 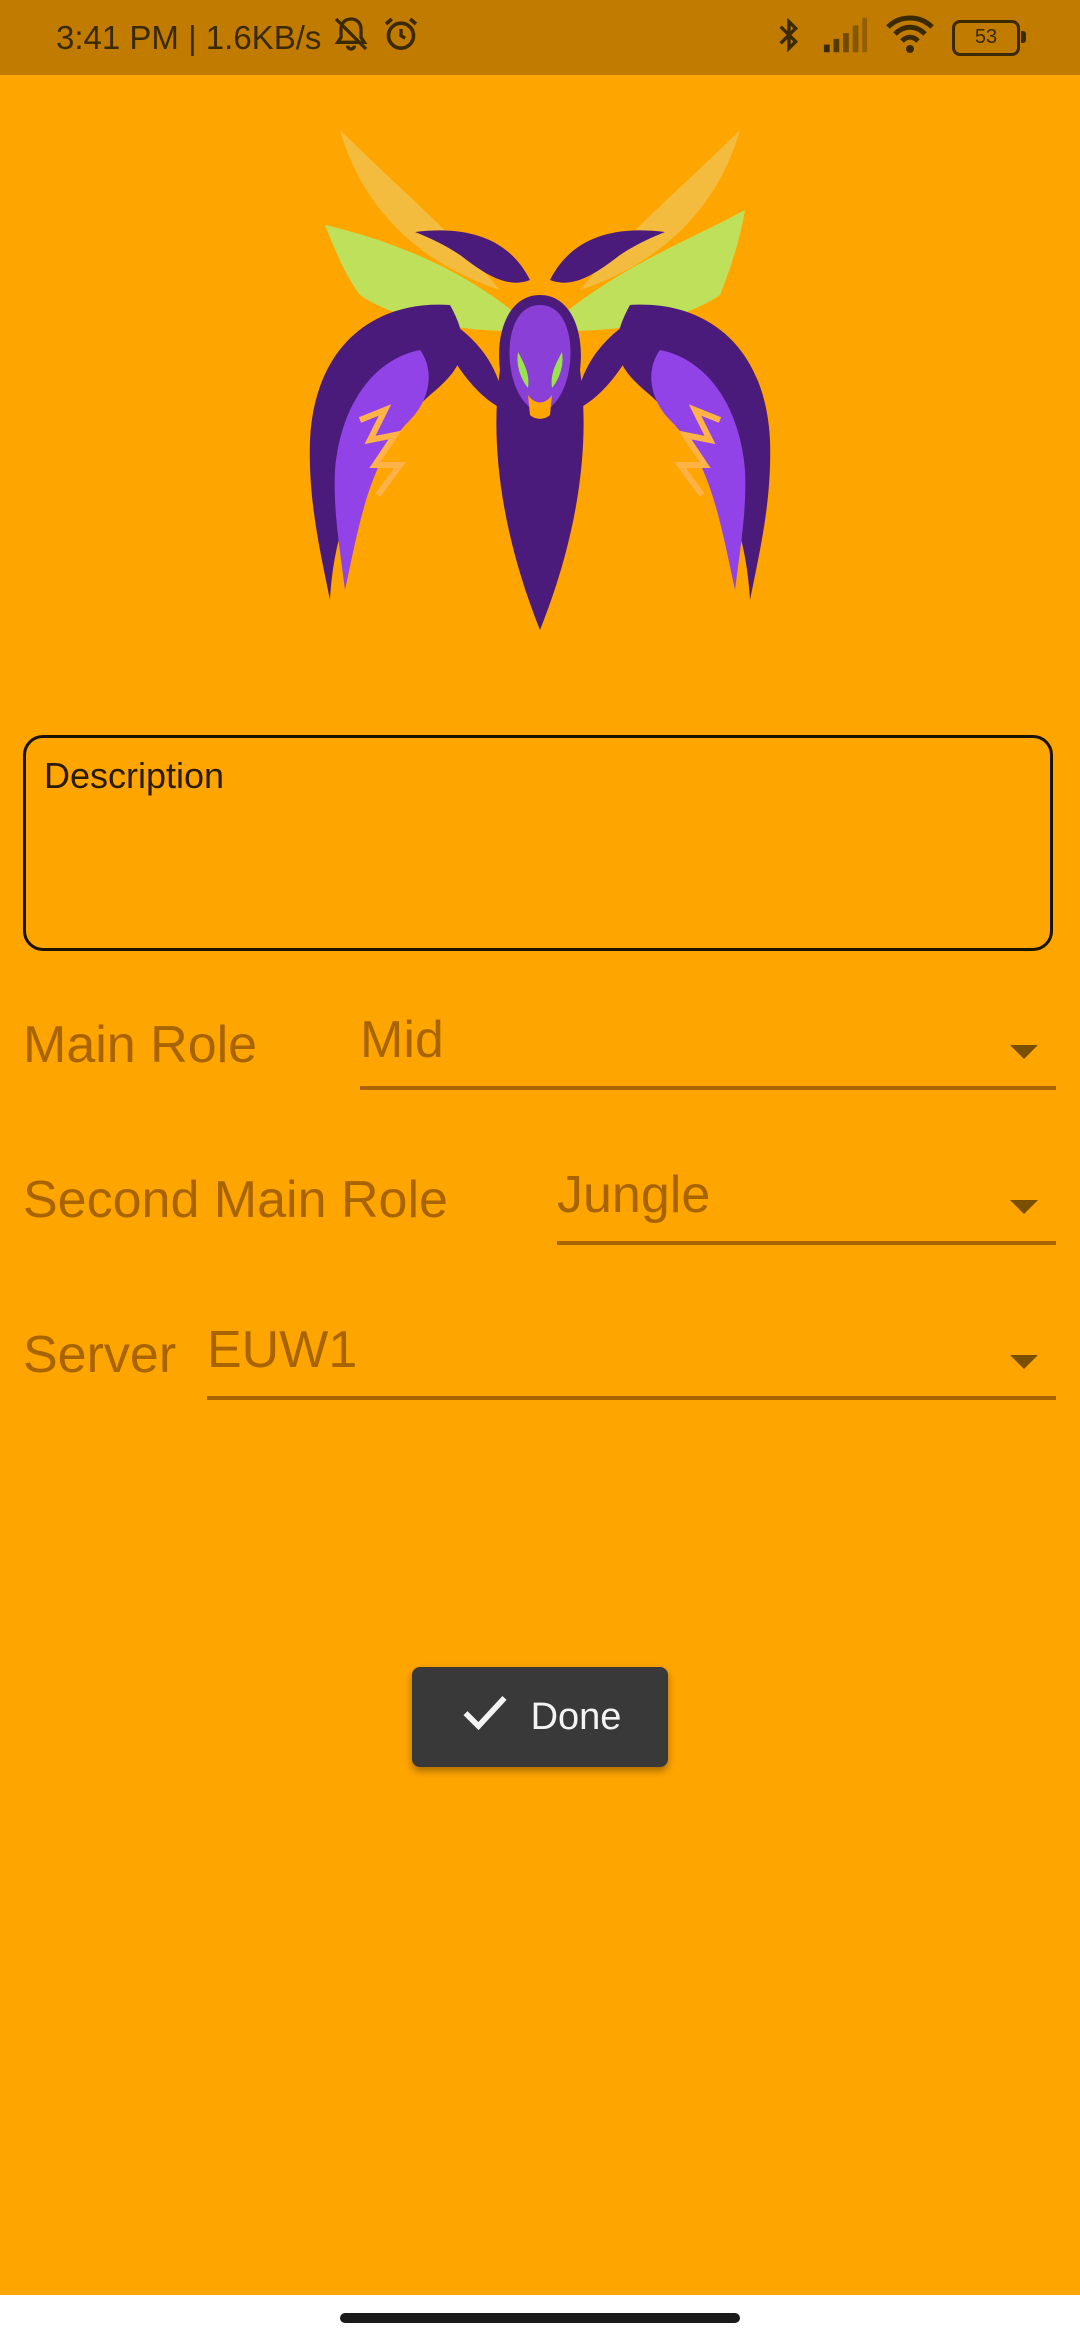 What do you see at coordinates (708, 1050) in the screenshot?
I see `main-role-dropdown: Mid` at bounding box center [708, 1050].